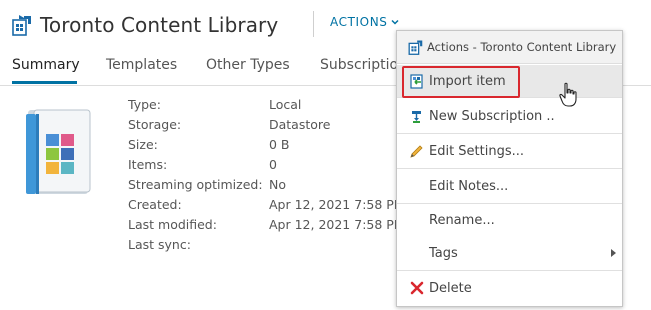 This screenshot has height=310, width=651. Describe the element at coordinates (155, 124) in the screenshot. I see `property-label: Storage:` at that location.